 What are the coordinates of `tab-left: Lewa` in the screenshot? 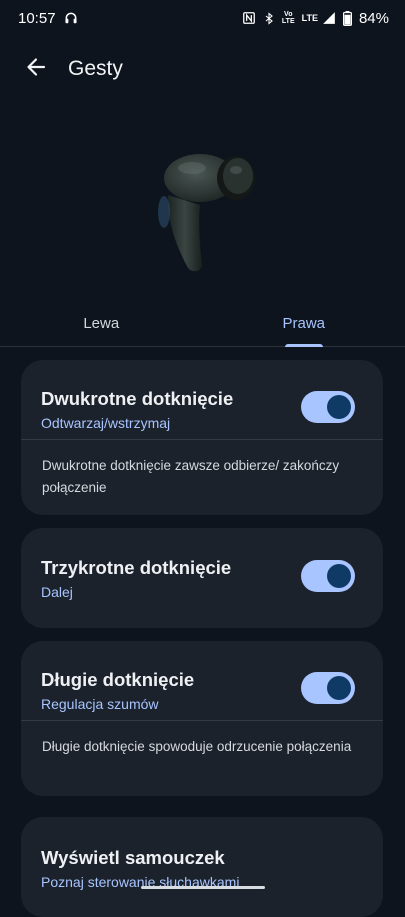 It's located at (101, 323).